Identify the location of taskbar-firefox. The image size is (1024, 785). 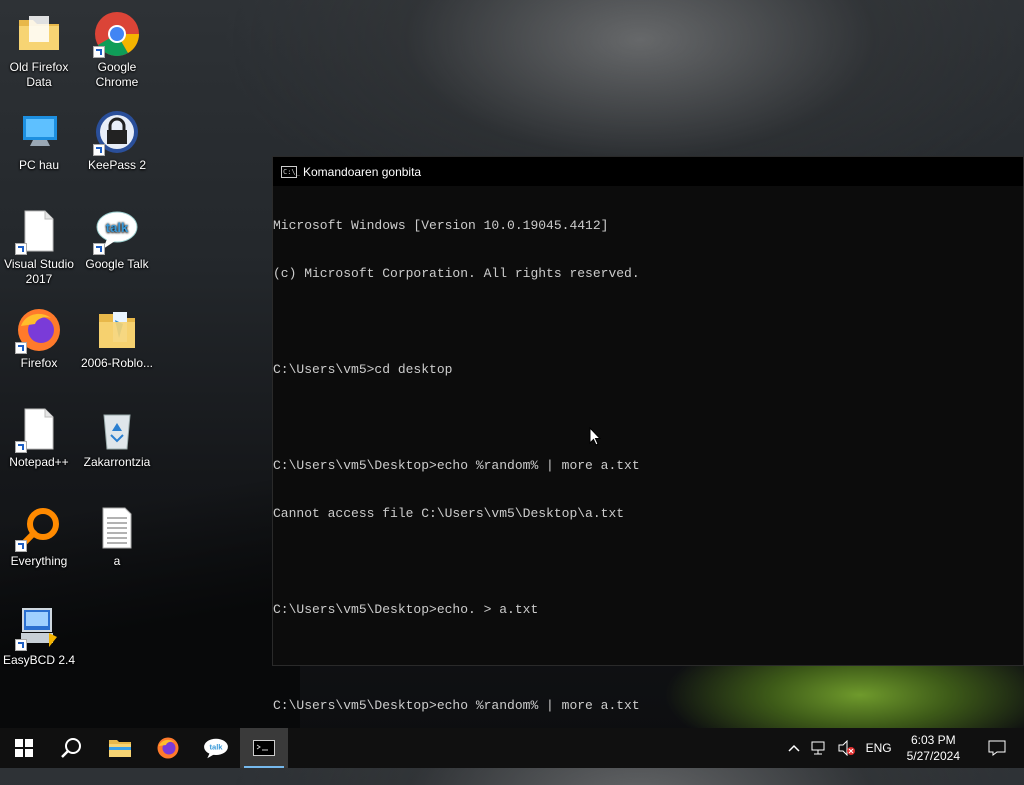
(168, 748).